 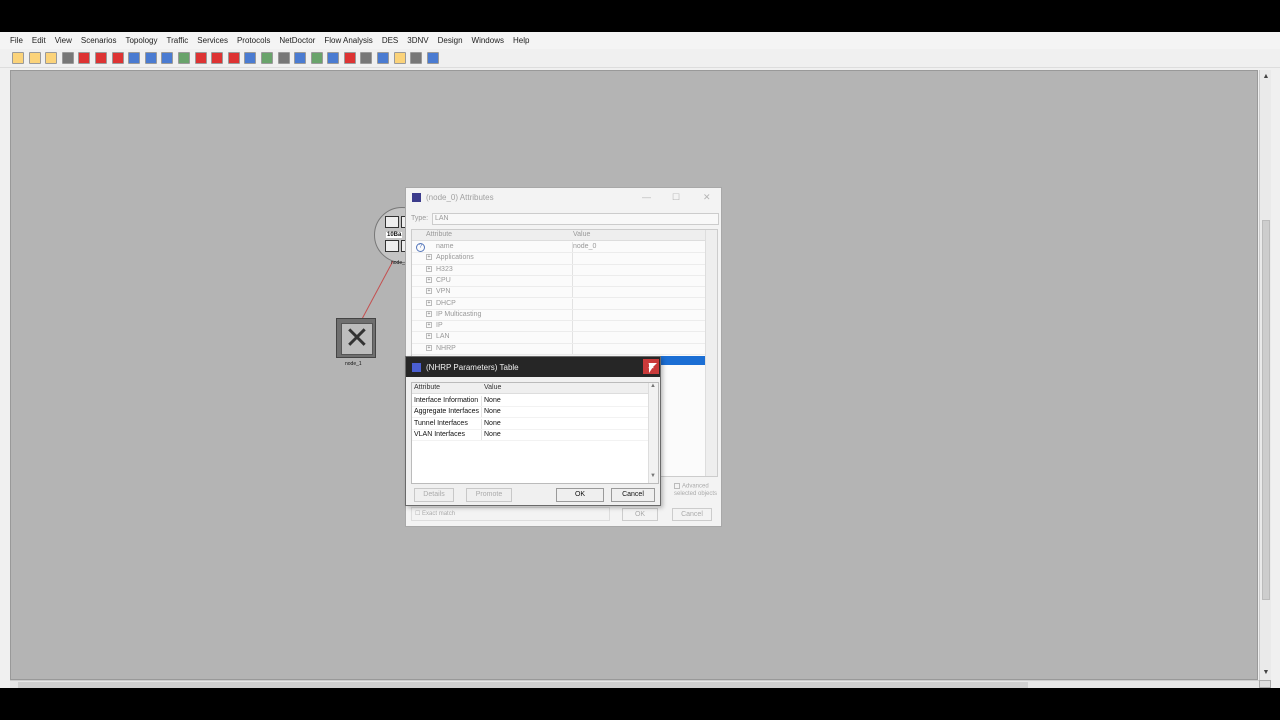 I want to click on menu-edit: Edit, so click(x=39, y=40).